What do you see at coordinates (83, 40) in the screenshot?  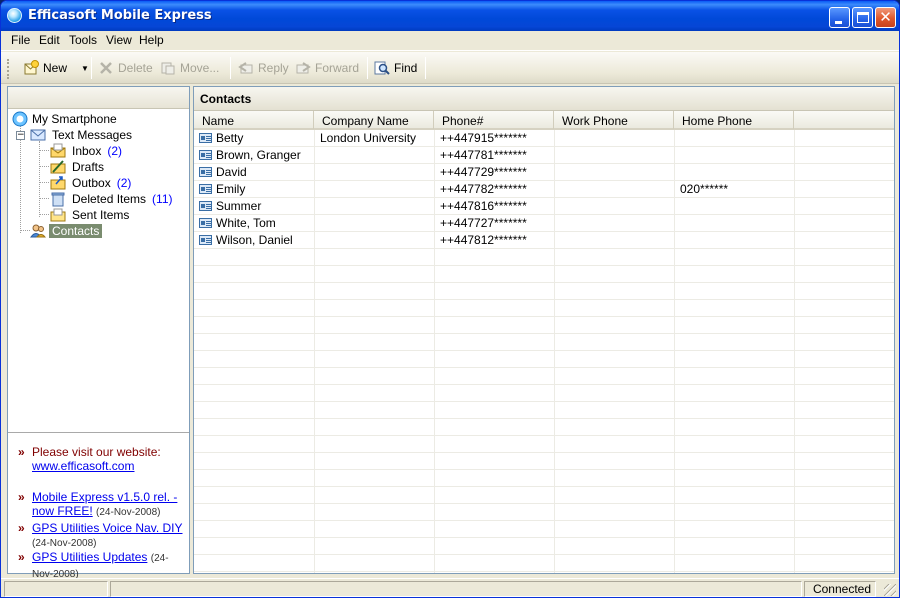 I see `menu-tools: Tools` at bounding box center [83, 40].